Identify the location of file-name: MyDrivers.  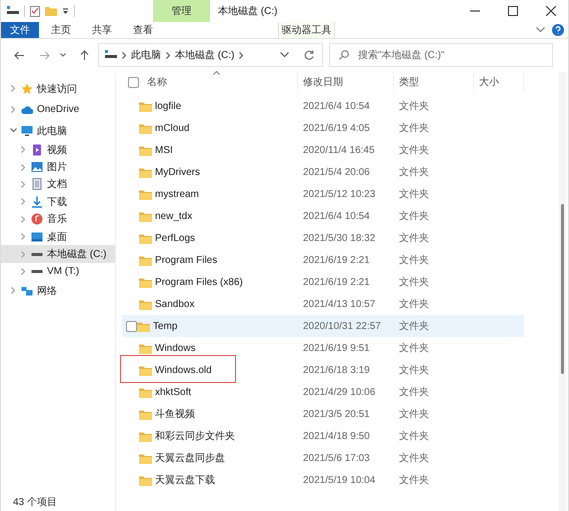
(177, 172).